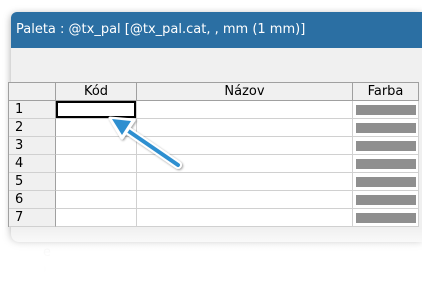 The width and height of the screenshot is (422, 293). What do you see at coordinates (96, 92) in the screenshot?
I see `column-header-kod: Kód` at bounding box center [96, 92].